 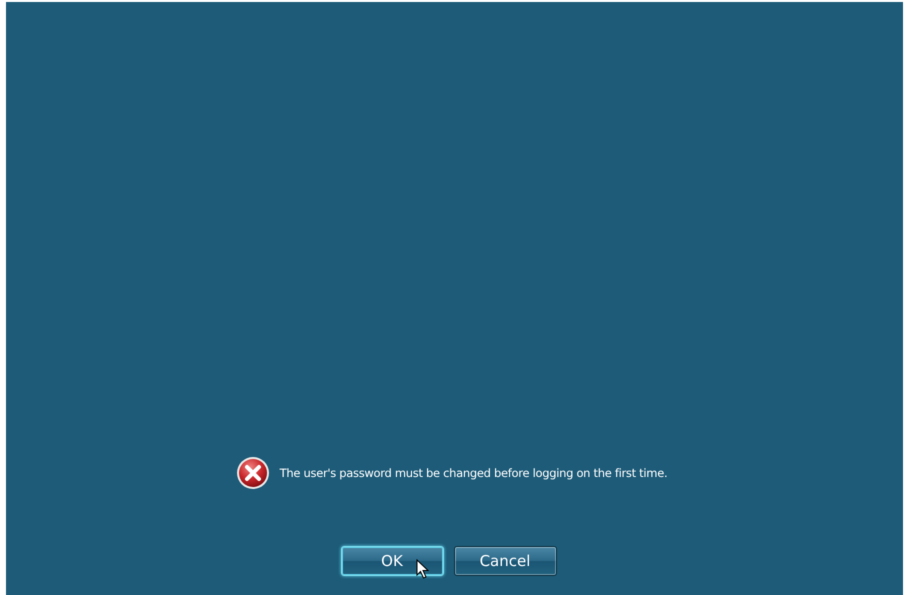 What do you see at coordinates (392, 561) in the screenshot?
I see `dialog-button: OK` at bounding box center [392, 561].